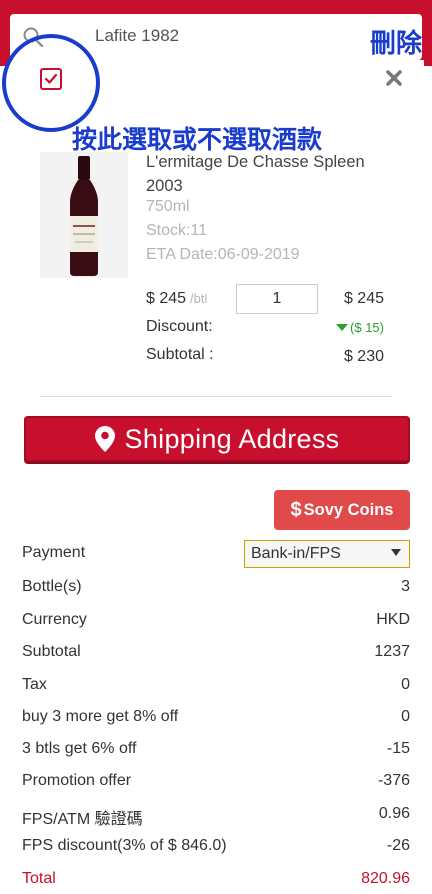 The width and height of the screenshot is (432, 894). Describe the element at coordinates (398, 845) in the screenshot. I see `summary-value: -26` at that location.